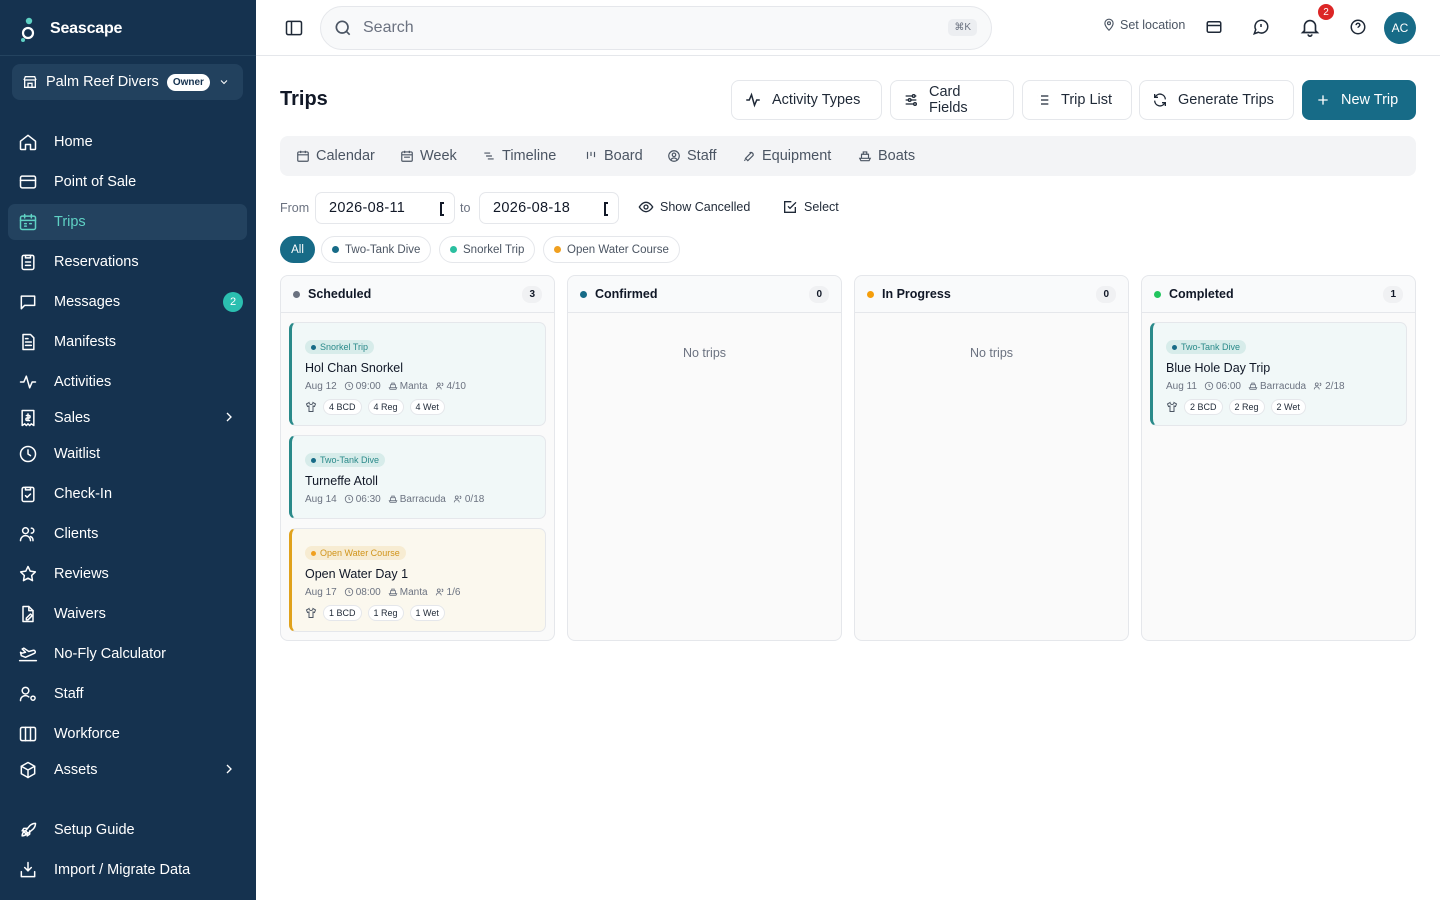 This screenshot has width=1440, height=900. I want to click on card-fields-button: Card Fields, so click(952, 100).